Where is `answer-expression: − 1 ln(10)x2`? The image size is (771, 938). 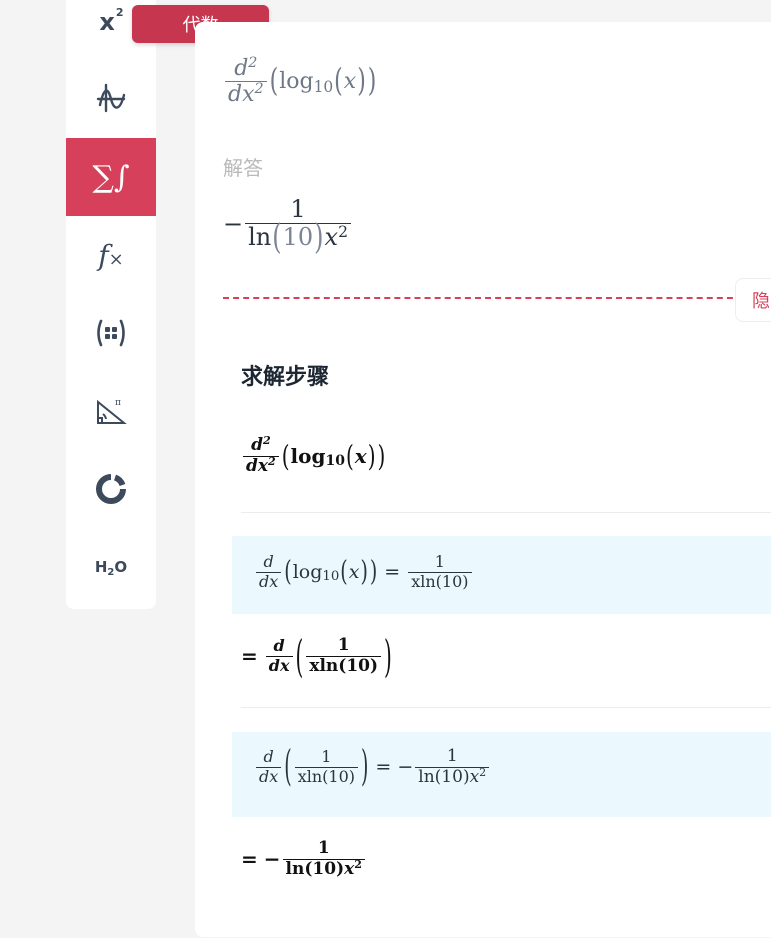
answer-expression: − 1 ln(10)x2 is located at coordinates (288, 225).